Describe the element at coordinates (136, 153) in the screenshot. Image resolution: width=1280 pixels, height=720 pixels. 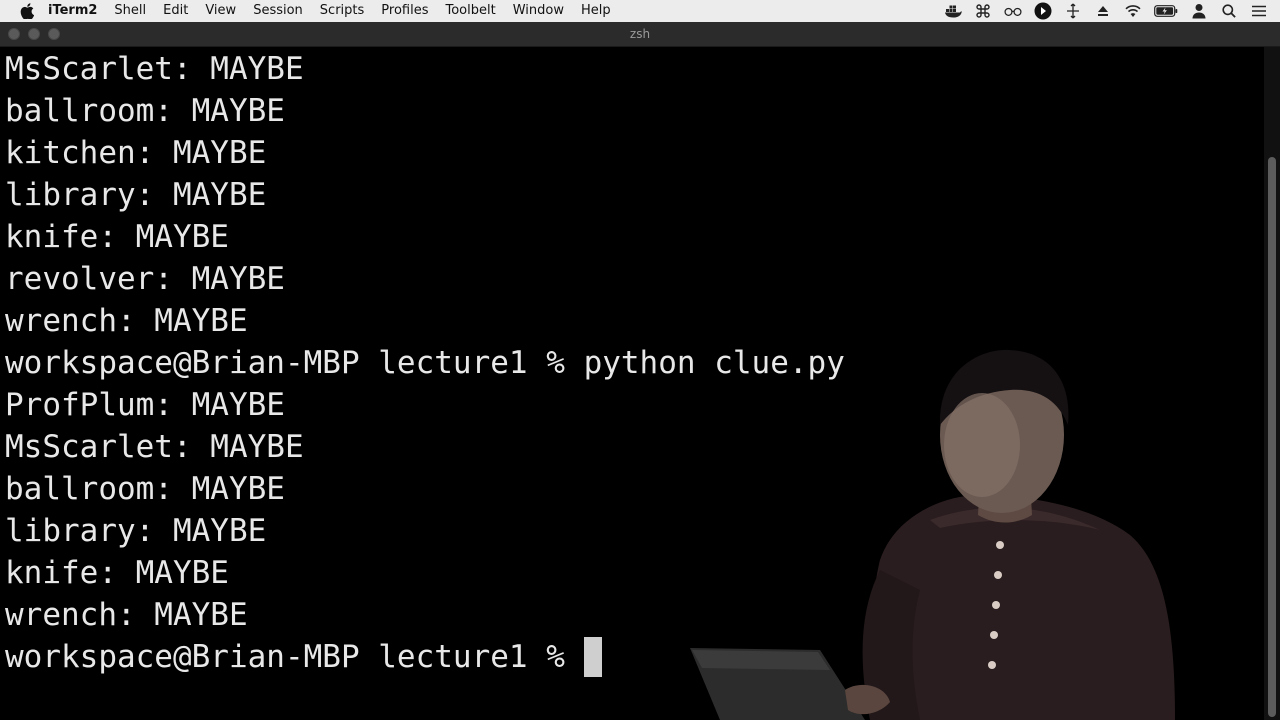
I see `terminal-line: kitchen: MAYBE` at that location.